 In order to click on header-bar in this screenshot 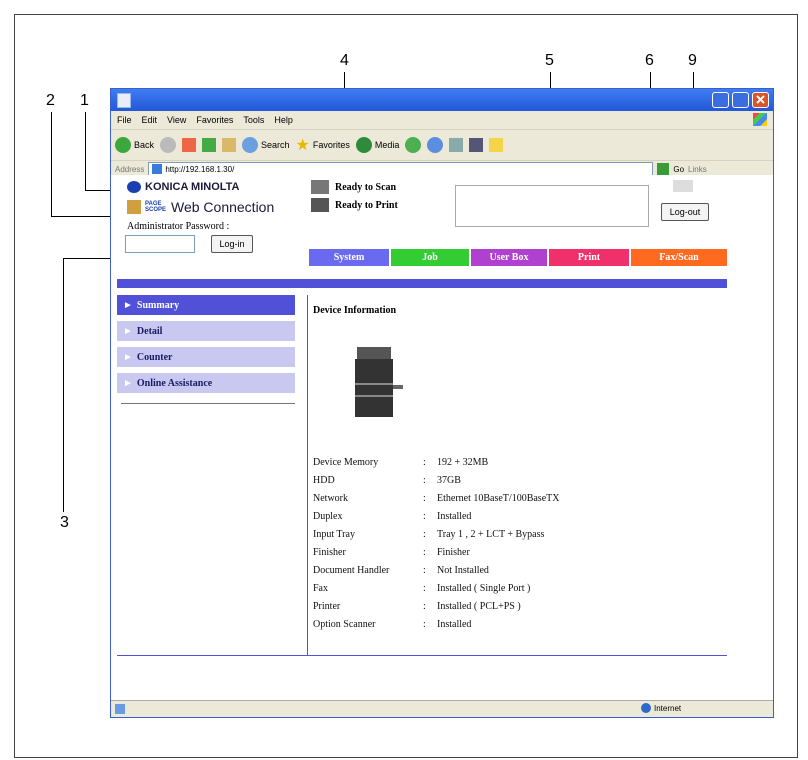, I will do `click(422, 283)`.